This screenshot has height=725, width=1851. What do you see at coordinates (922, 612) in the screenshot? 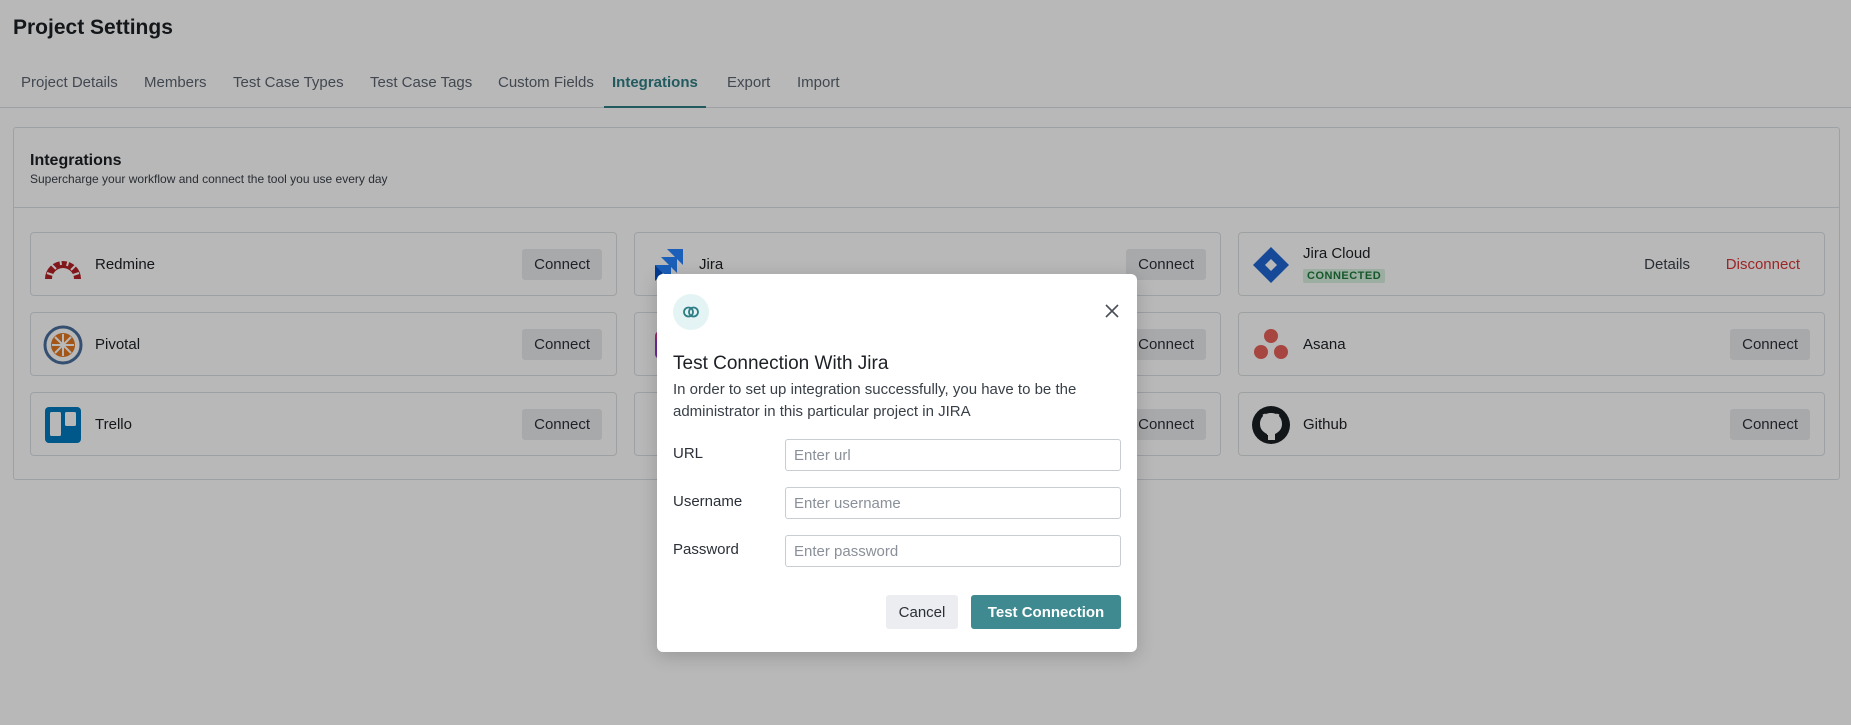
I see `cancel-button: Cancel` at bounding box center [922, 612].